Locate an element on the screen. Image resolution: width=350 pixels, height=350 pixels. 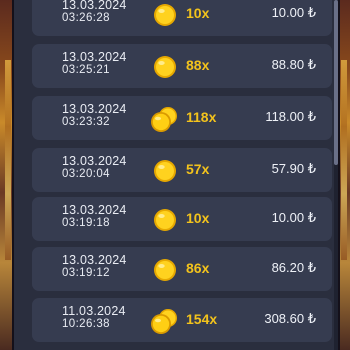
history-row: 13.03.2024 03:20:04 57x 57.90 ₺ is located at coordinates (182, 170).